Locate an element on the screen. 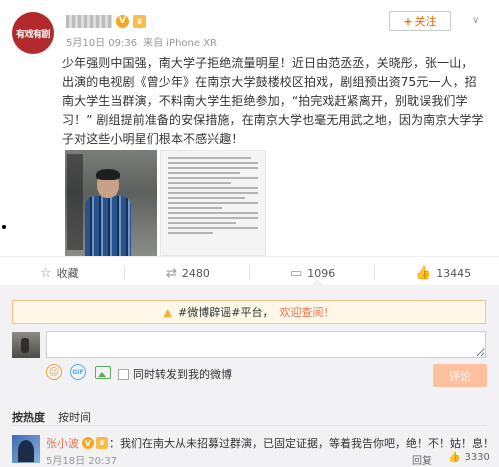 This screenshot has height=467, width=499. comment-text: ：我们在南大从未招募过群演，已固定证据，等着我告你吧，绝！不！姑！息！ is located at coordinates (301, 443).